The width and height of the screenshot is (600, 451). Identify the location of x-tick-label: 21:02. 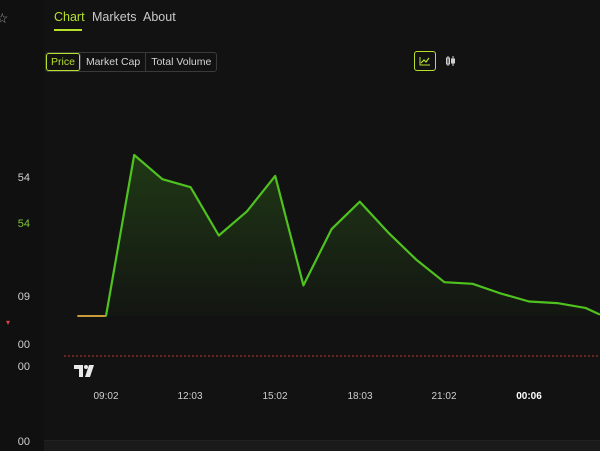
(444, 396).